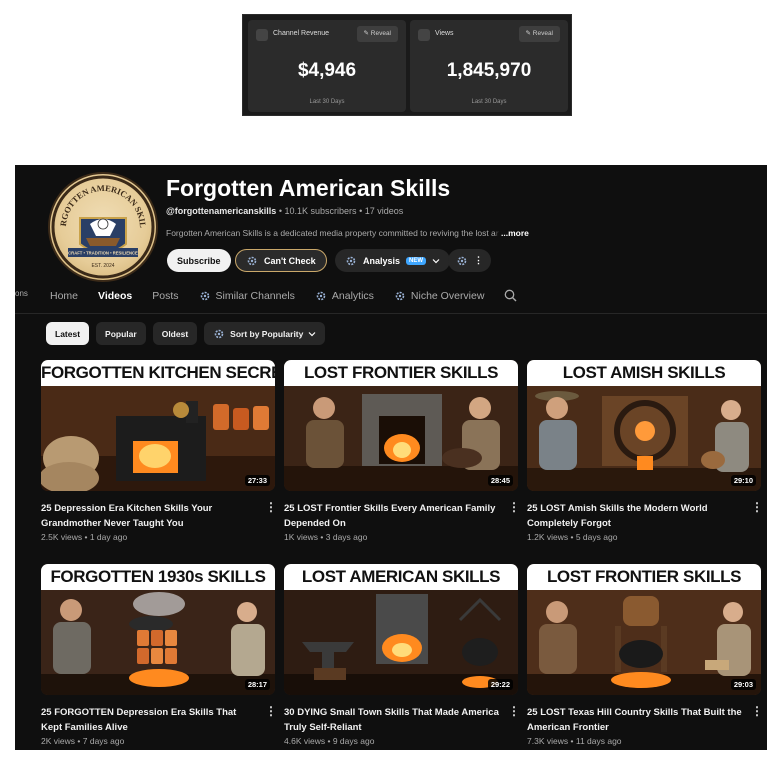 This screenshot has width=775, height=757. I want to click on chip-latest: Latest, so click(68, 333).